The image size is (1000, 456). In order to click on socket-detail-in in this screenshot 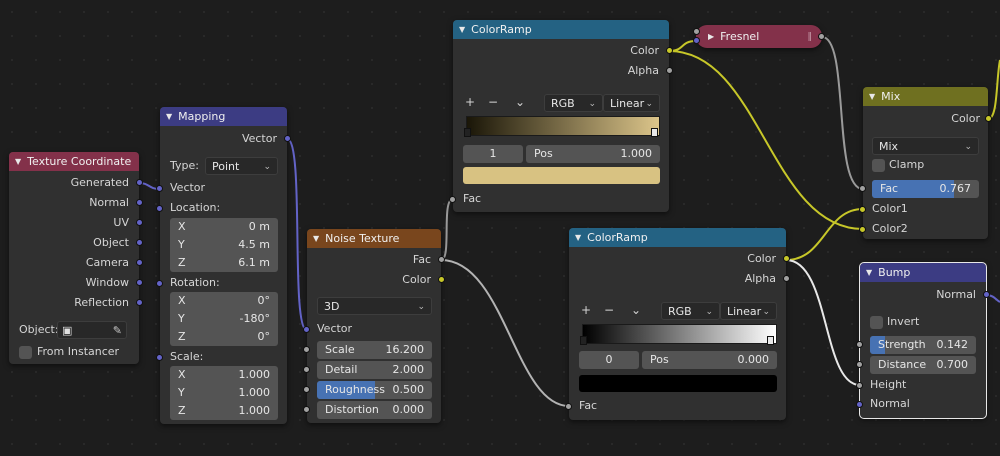, I will do `click(306, 369)`.